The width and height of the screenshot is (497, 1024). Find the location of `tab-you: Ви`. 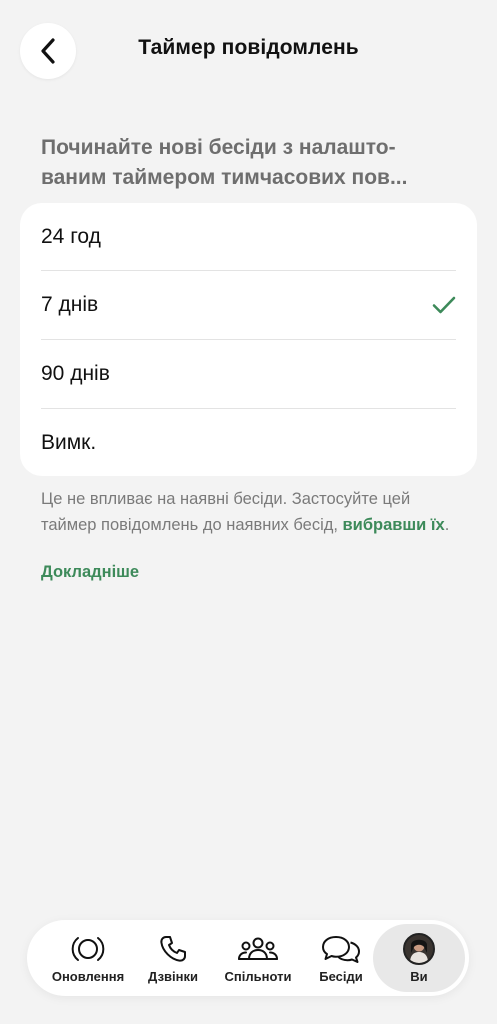

tab-you: Ви is located at coordinates (419, 958).